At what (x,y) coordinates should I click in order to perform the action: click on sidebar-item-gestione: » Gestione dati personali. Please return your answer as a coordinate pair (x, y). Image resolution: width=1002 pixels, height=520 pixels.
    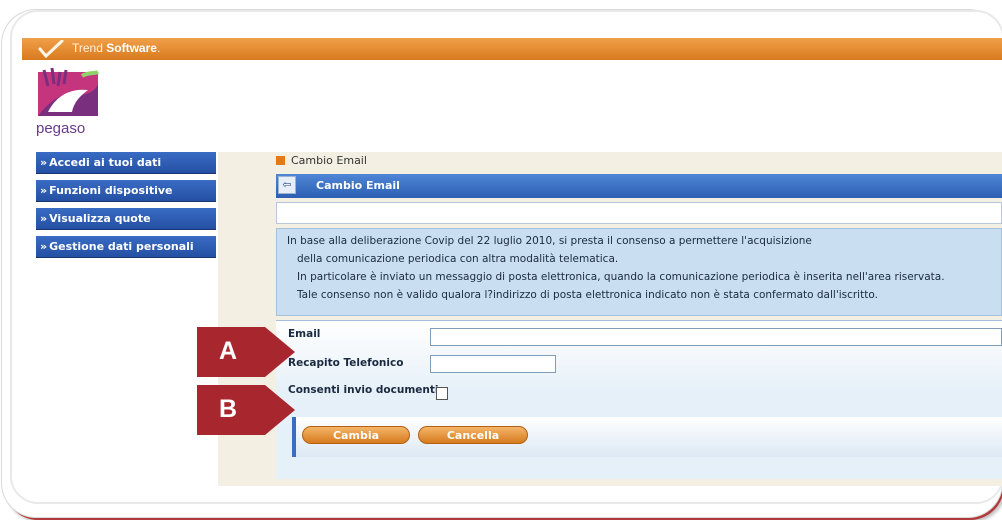
    Looking at the image, I should click on (126, 247).